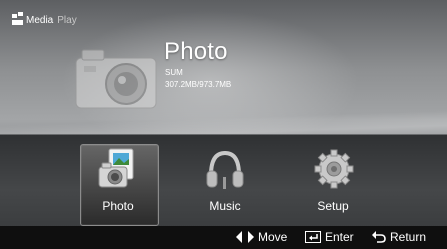 The width and height of the screenshot is (447, 249). Describe the element at coordinates (225, 206) in the screenshot. I see `menu-item-music-label: Music` at that location.